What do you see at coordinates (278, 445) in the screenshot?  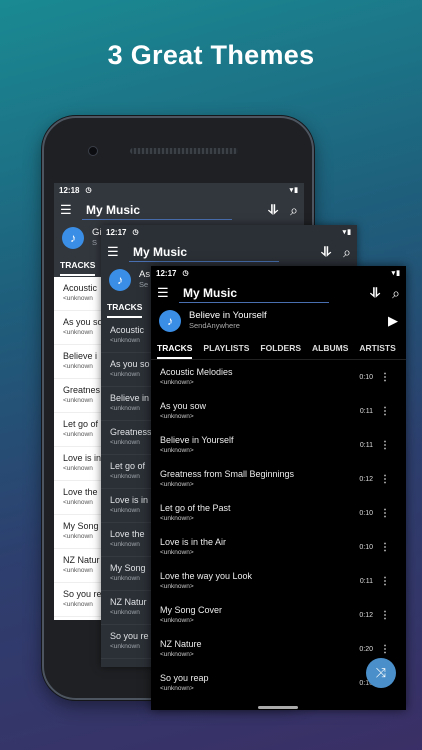 I see `track-row: Believe in Yourself <unknown> 0:11 ⋮` at bounding box center [278, 445].